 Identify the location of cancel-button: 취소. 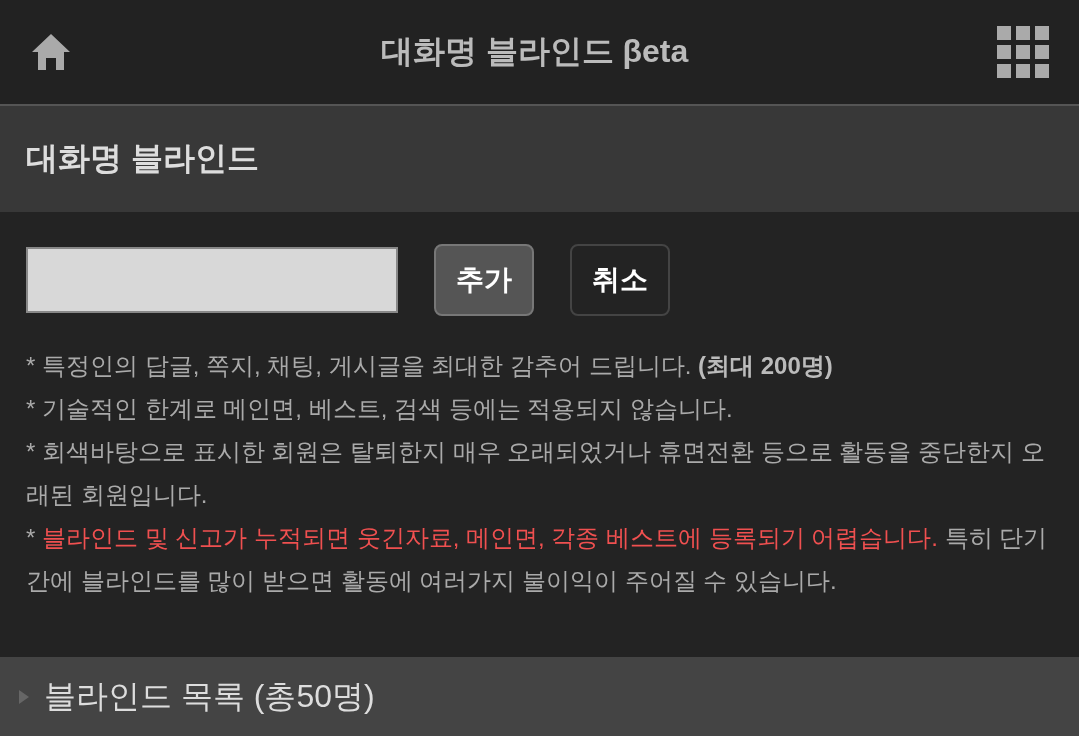
(620, 280).